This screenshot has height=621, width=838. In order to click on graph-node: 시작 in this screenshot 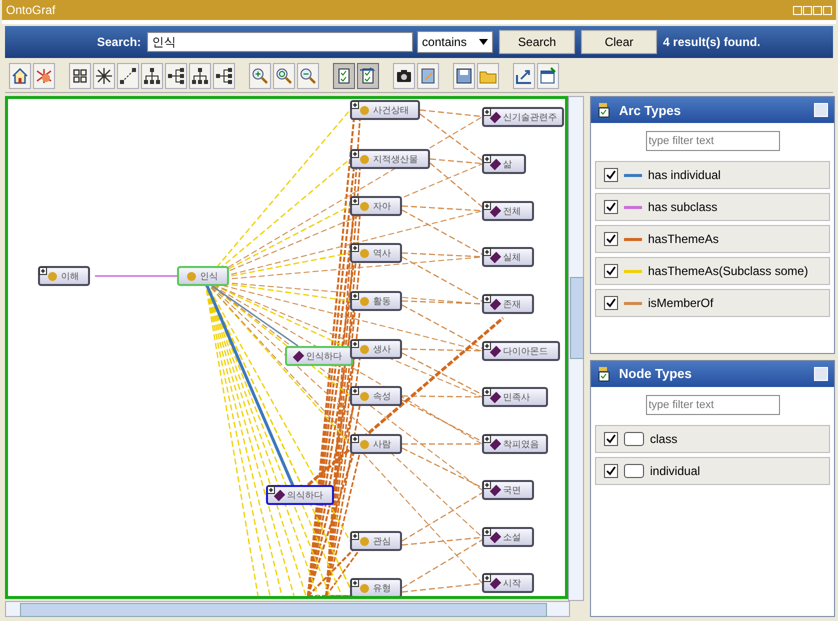, I will do `click(508, 583)`.